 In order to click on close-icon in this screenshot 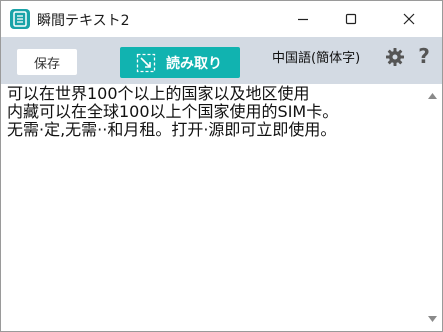, I will do `click(409, 19)`.